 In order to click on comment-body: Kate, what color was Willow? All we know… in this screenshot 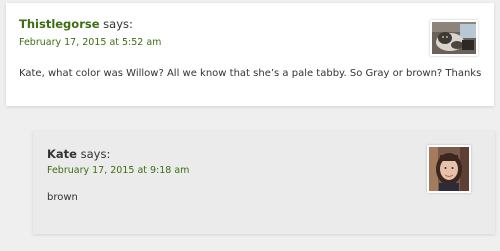, I will do `click(250, 73)`.